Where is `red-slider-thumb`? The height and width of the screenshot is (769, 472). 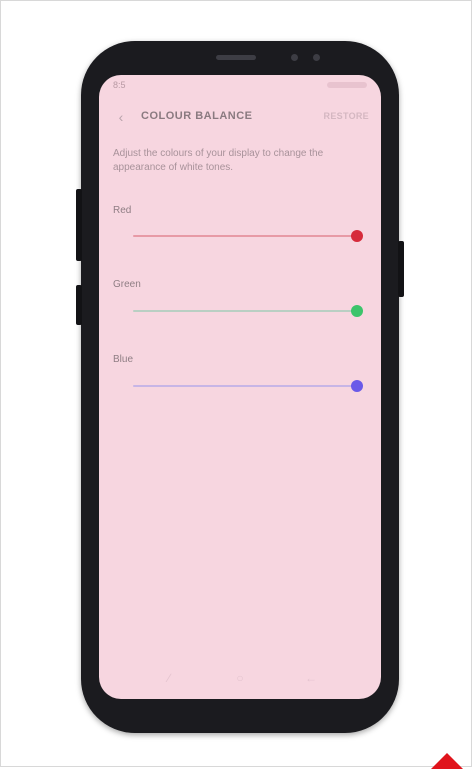 red-slider-thumb is located at coordinates (357, 236).